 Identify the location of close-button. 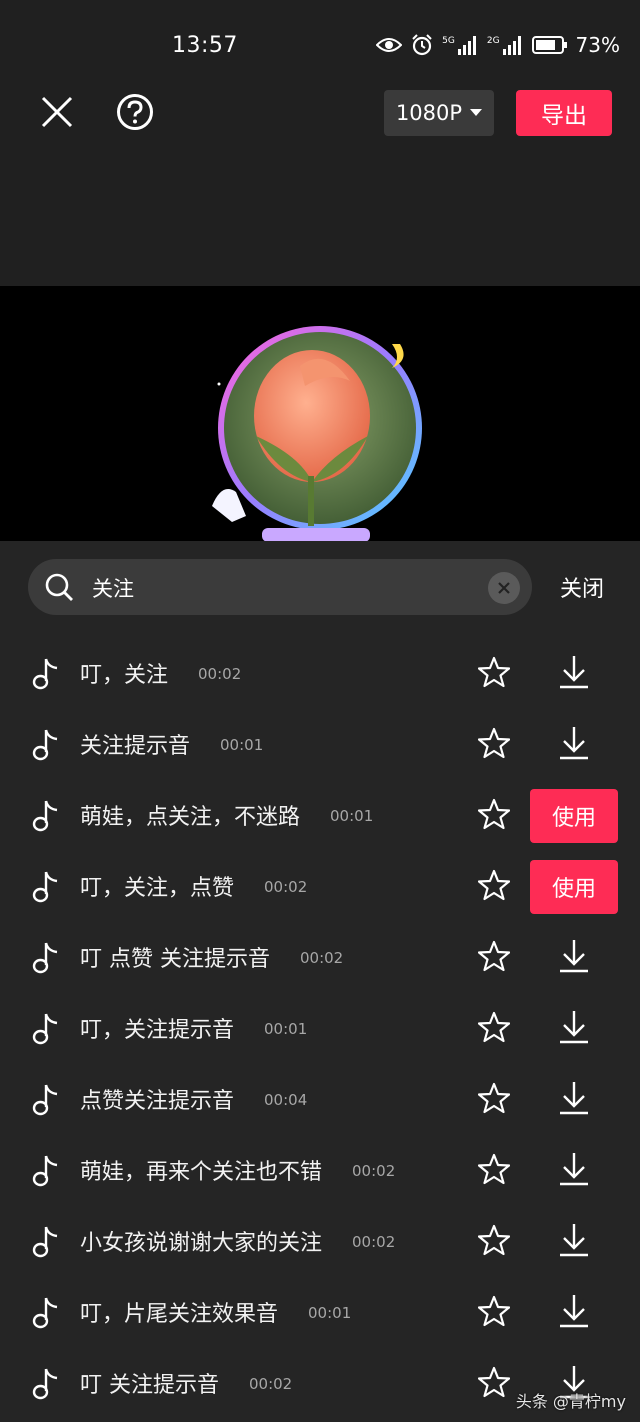
(57, 112).